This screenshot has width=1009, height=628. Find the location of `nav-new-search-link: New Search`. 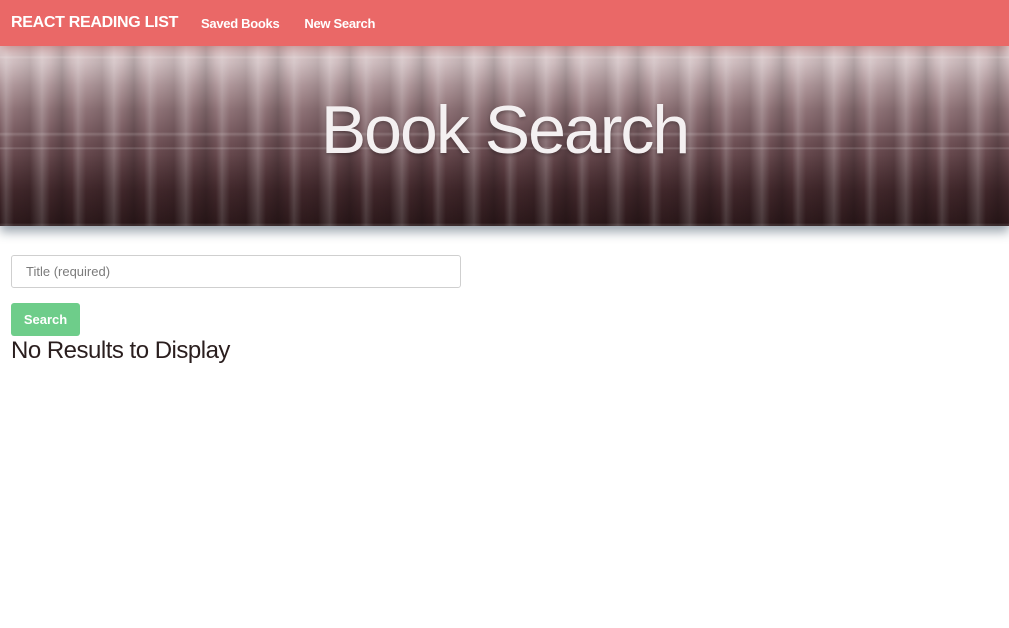

nav-new-search-link: New Search is located at coordinates (339, 23).